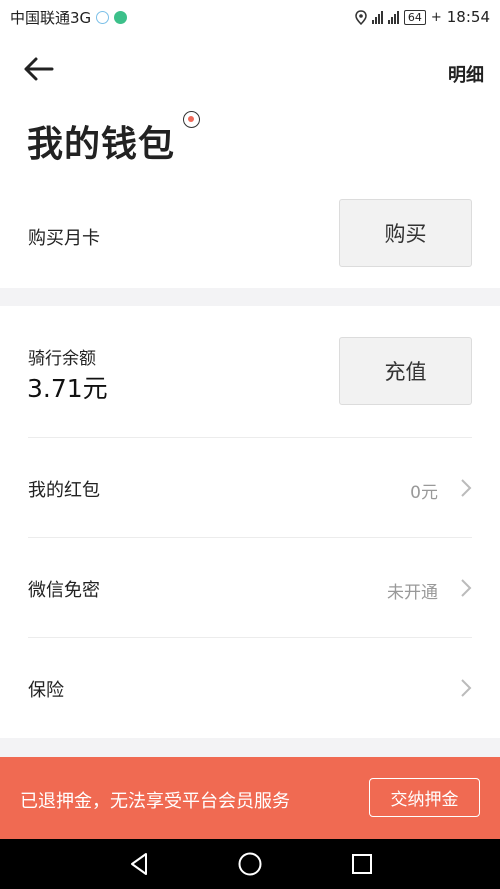 The image size is (500, 889). What do you see at coordinates (101, 144) in the screenshot?
I see `page-title: 我的钱包` at bounding box center [101, 144].